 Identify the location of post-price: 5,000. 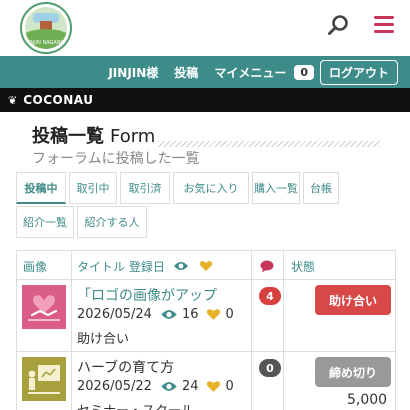
(367, 400).